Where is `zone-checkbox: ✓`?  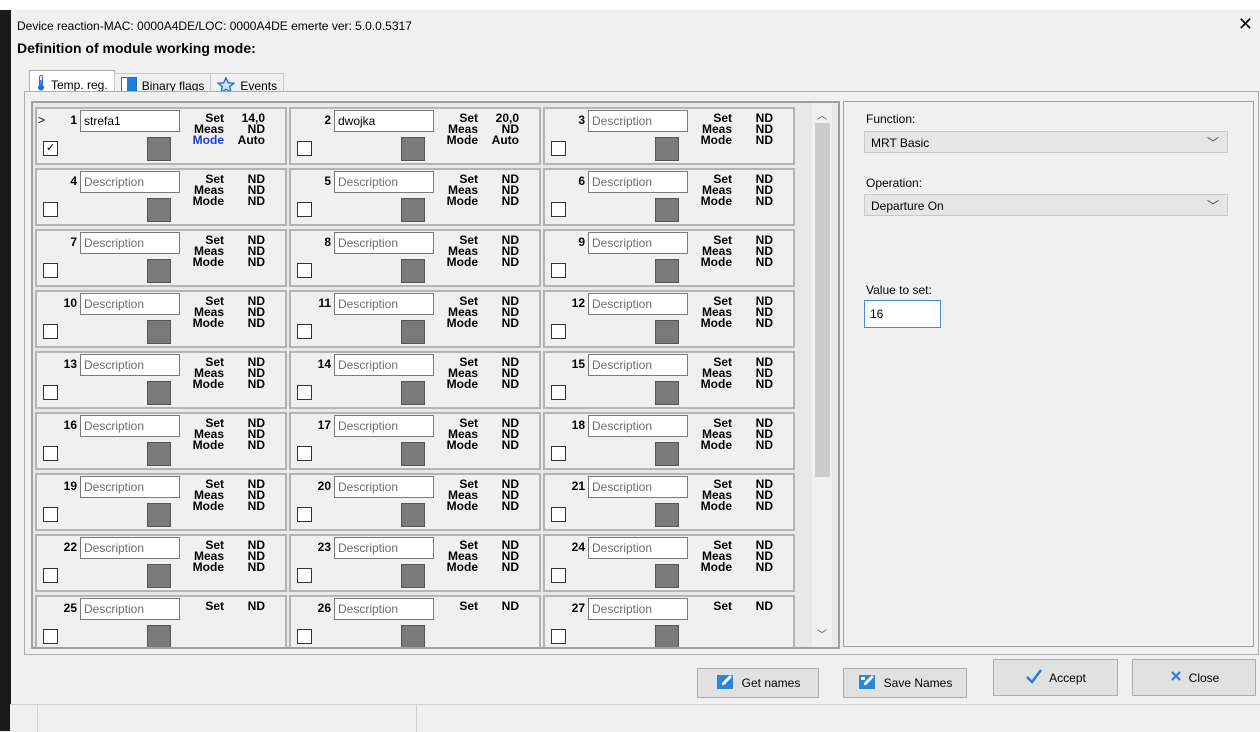 zone-checkbox: ✓ is located at coordinates (50, 148).